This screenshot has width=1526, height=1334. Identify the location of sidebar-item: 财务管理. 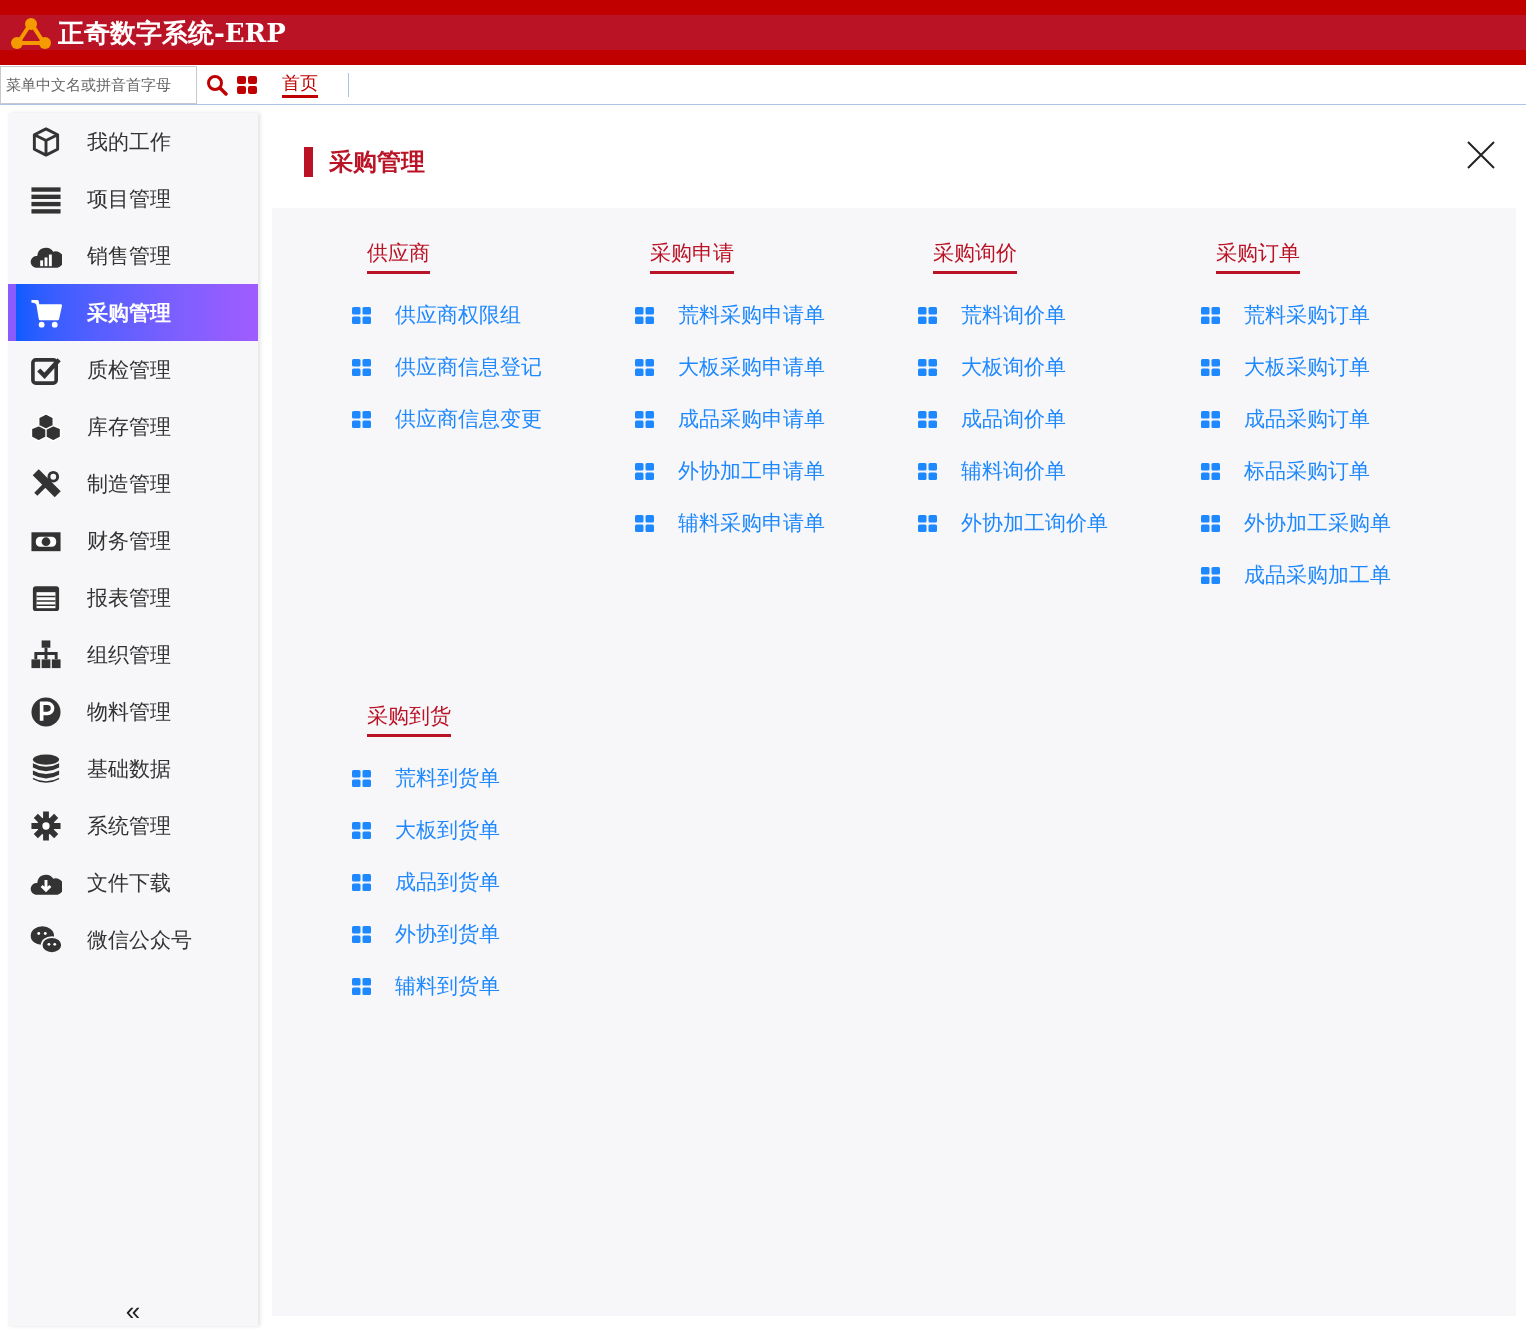
(133, 540).